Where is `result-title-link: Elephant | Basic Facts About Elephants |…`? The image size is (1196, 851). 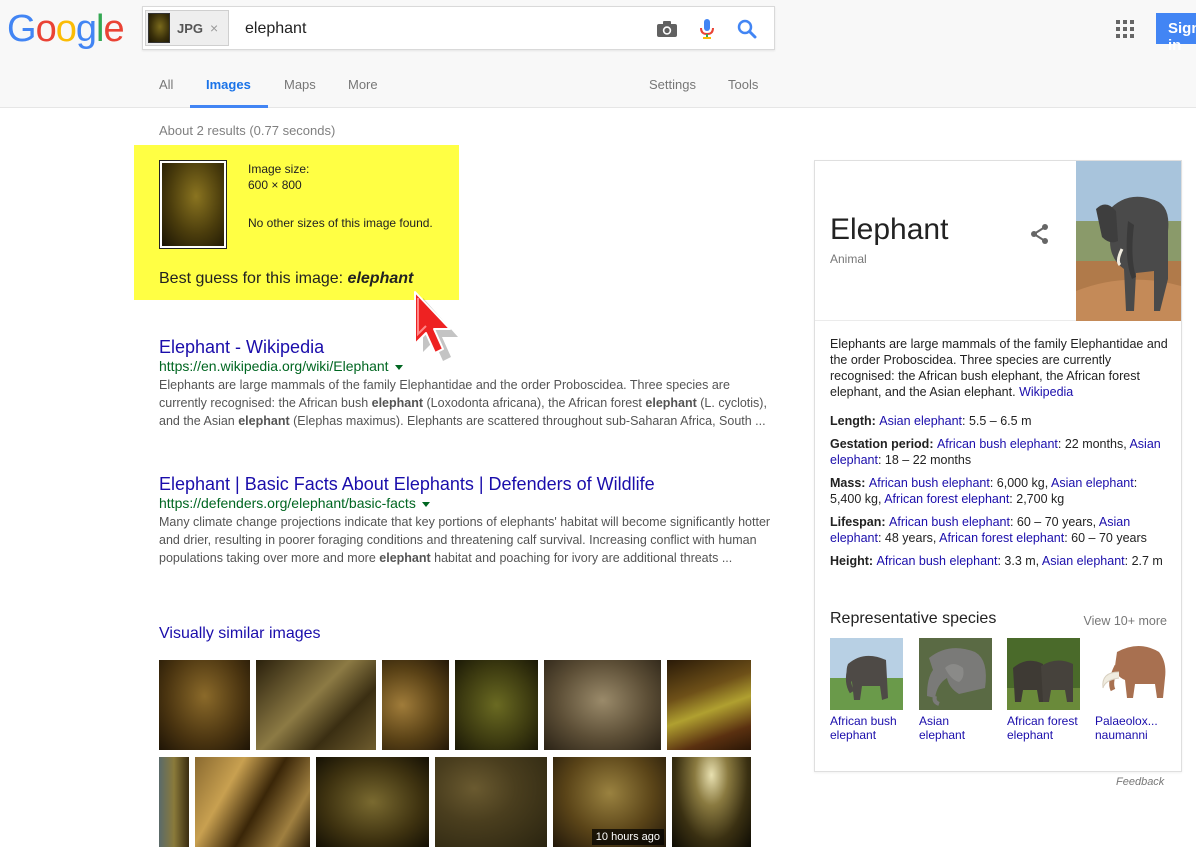 result-title-link: Elephant | Basic Facts About Elephants |… is located at coordinates (466, 484).